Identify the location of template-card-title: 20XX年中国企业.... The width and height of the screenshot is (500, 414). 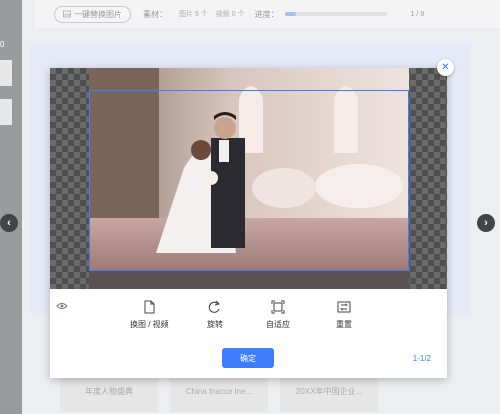
(329, 391).